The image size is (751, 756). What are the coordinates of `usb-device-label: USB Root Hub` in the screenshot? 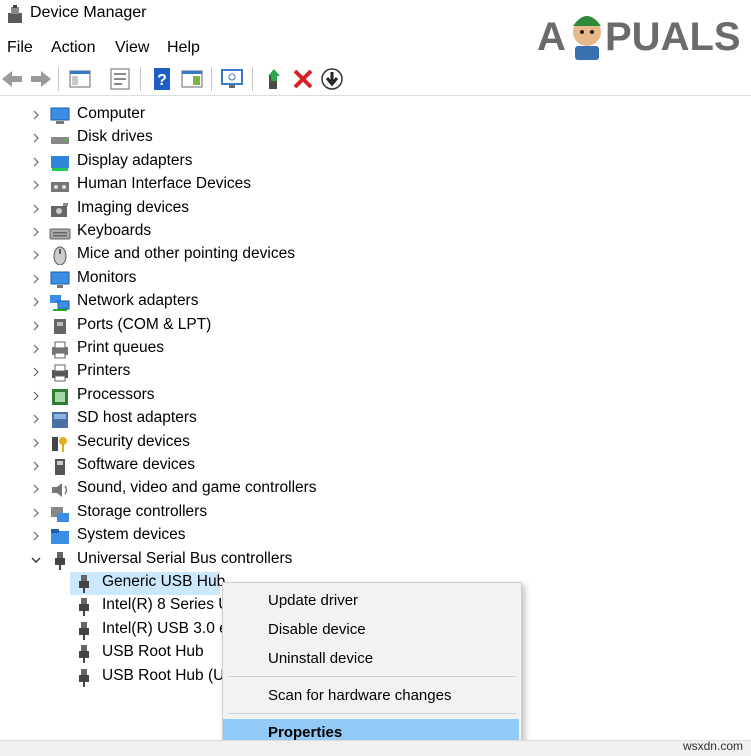 It's located at (153, 652).